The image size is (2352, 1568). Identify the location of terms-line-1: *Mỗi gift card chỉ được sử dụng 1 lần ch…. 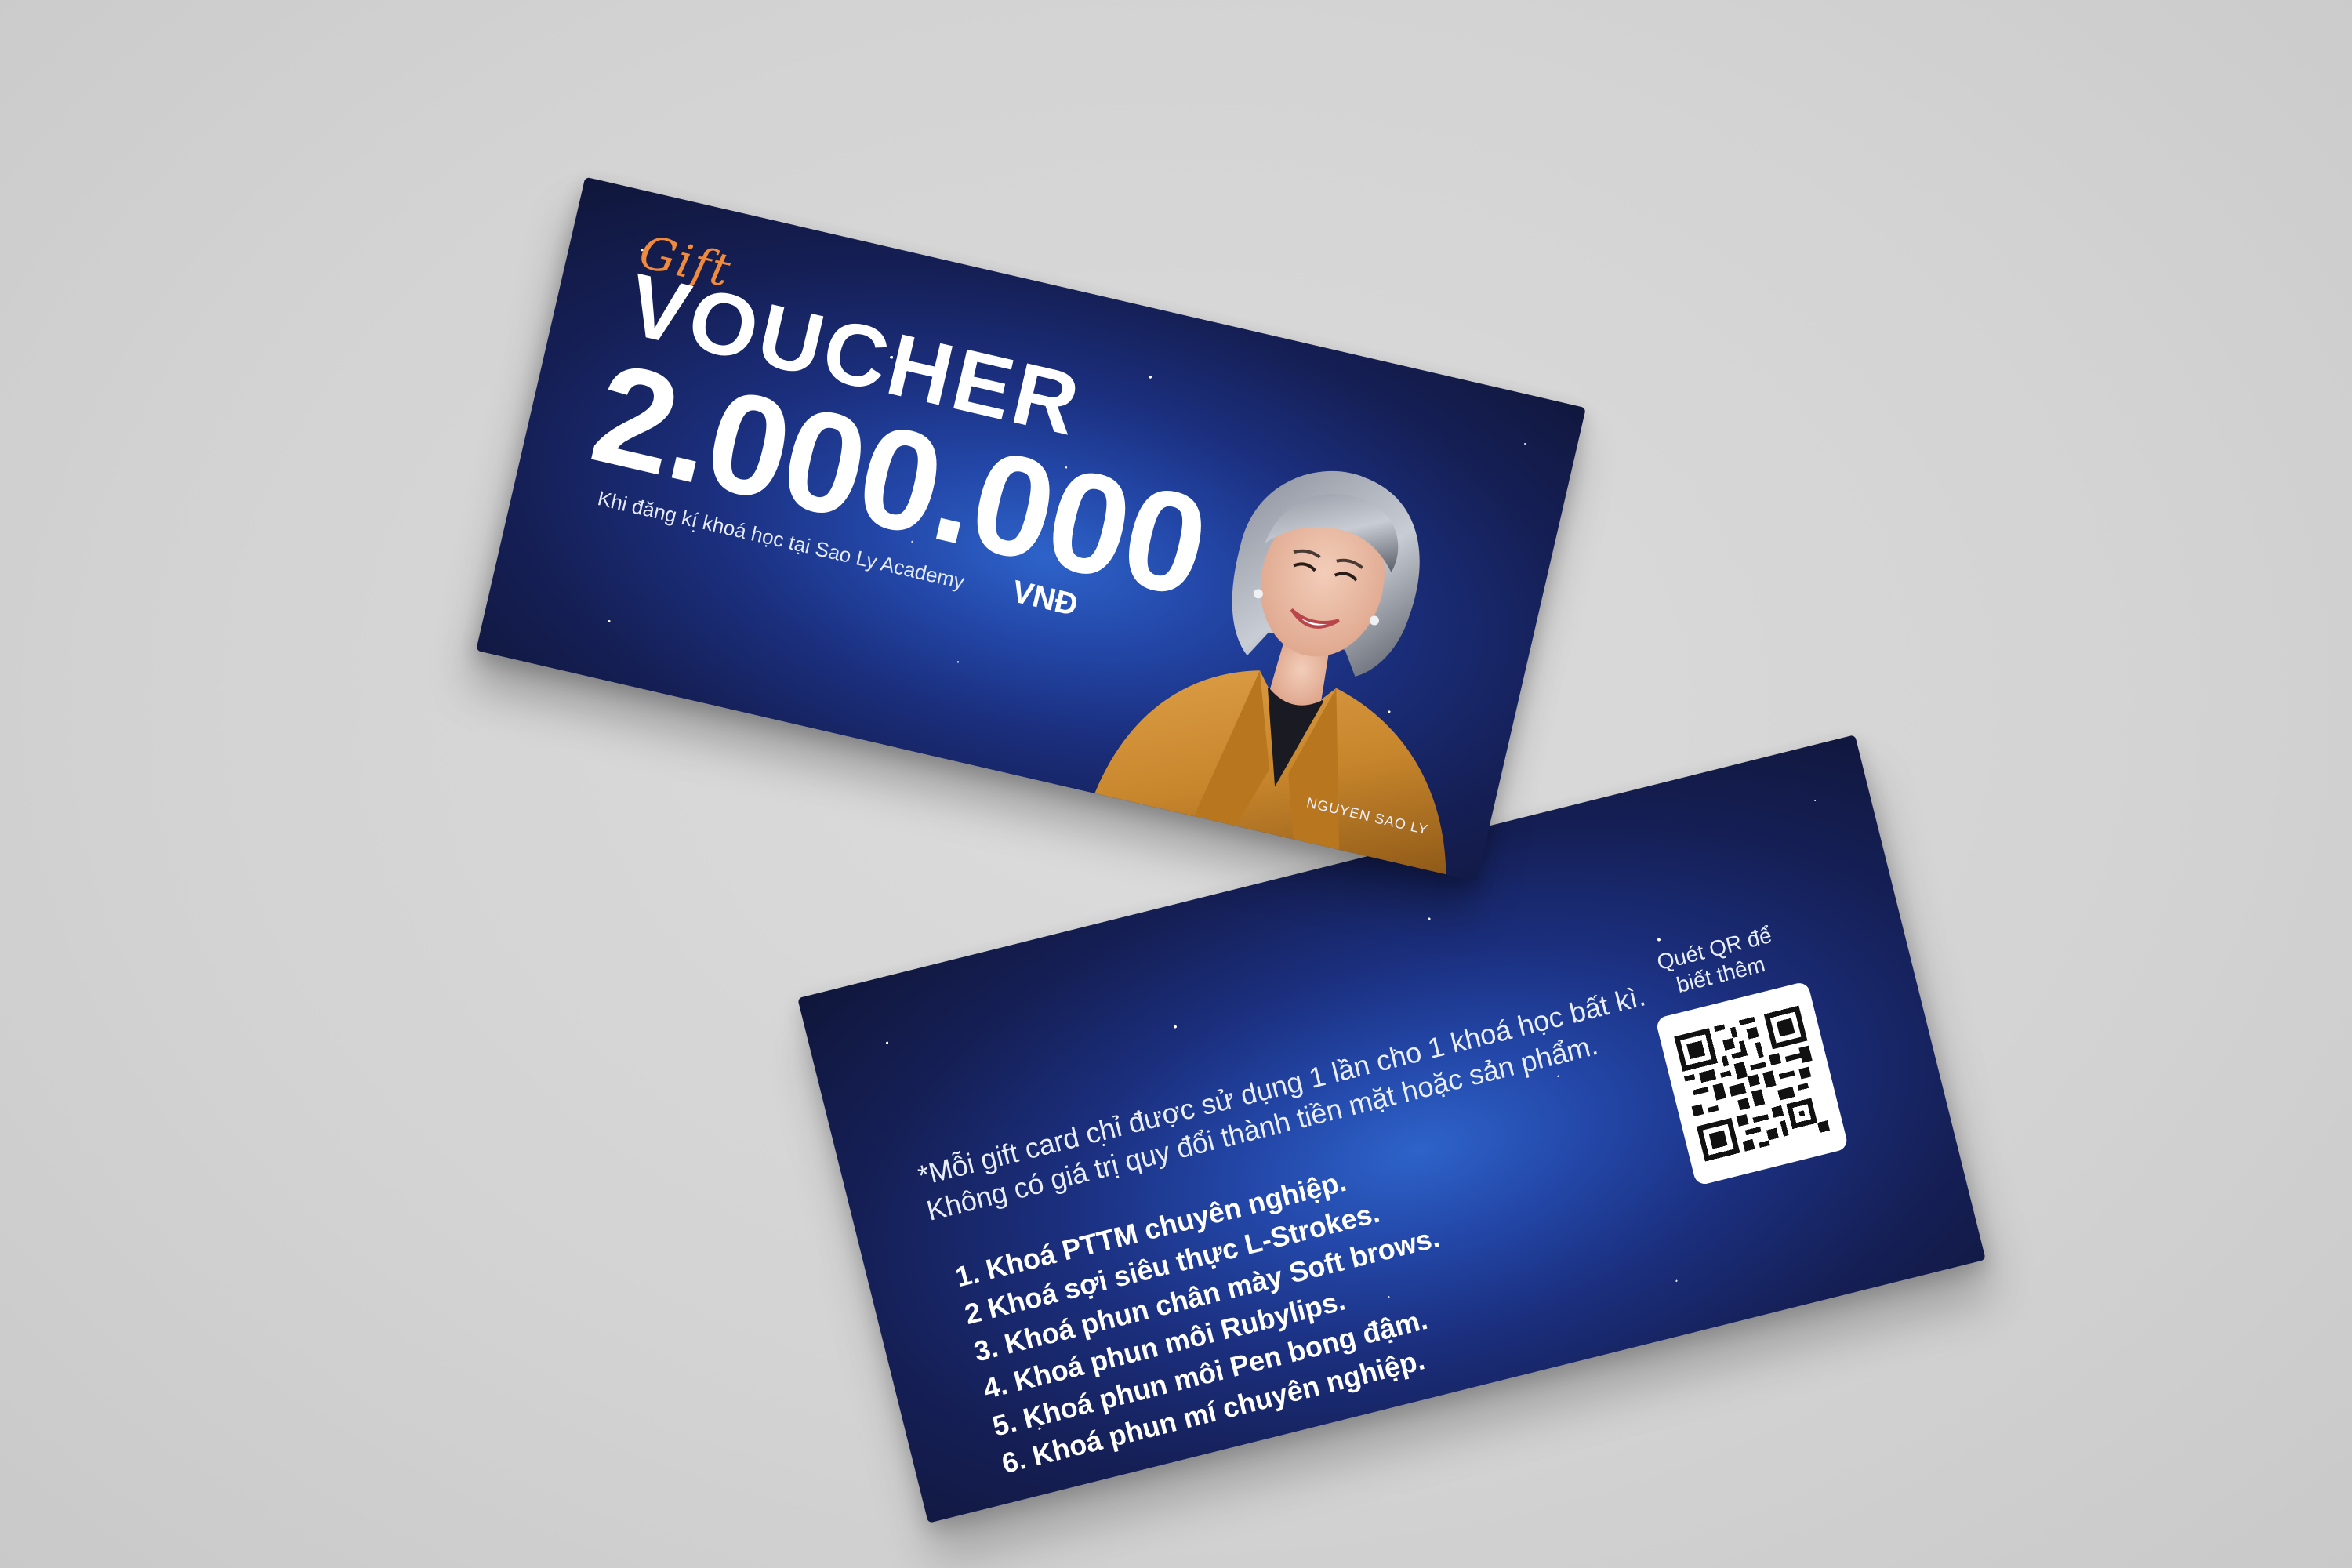
(1281, 1085).